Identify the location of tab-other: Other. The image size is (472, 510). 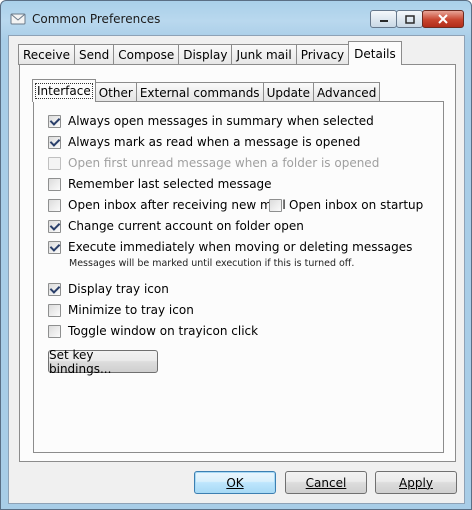
(115, 92).